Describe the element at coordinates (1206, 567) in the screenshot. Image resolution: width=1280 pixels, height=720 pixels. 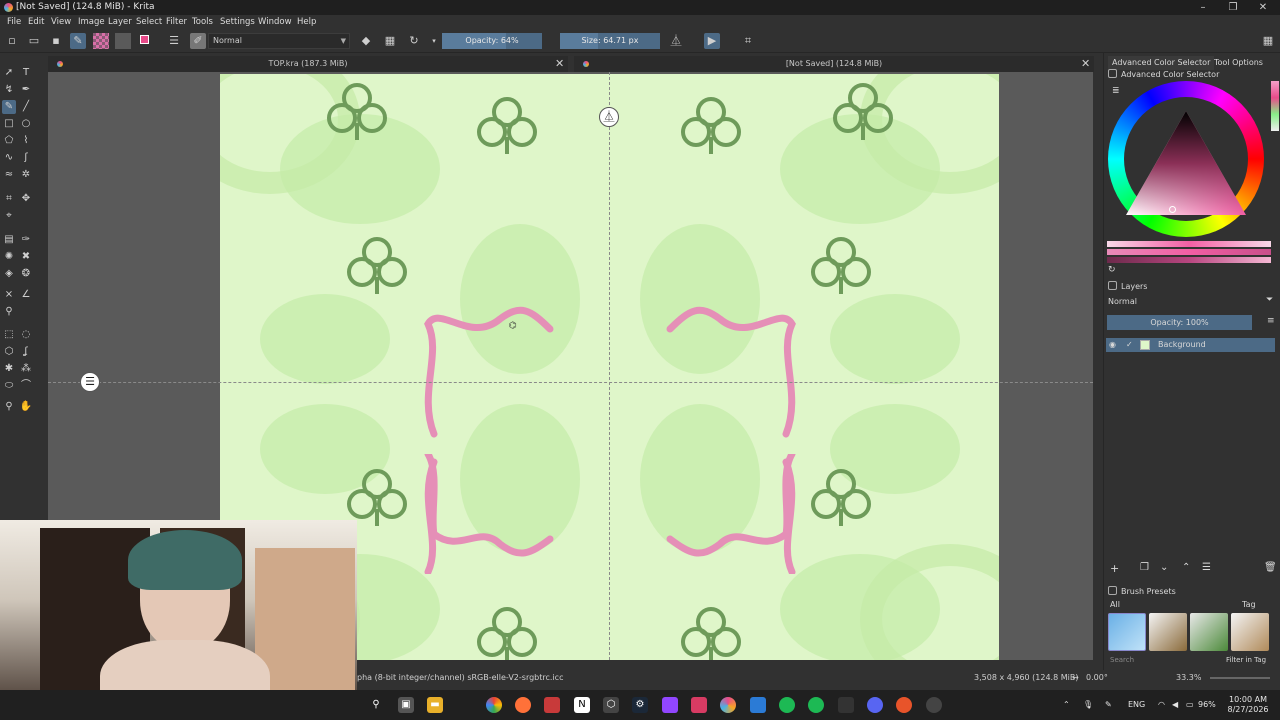
I see `layer-properties-icon: ☰` at that location.